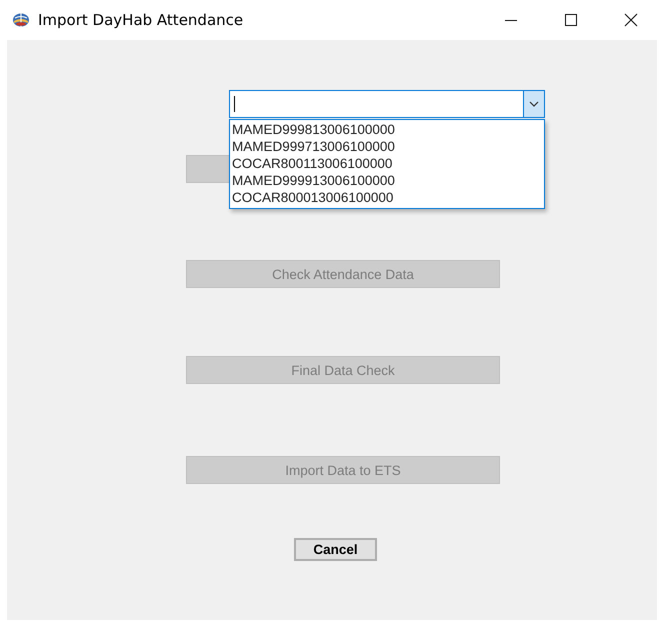 The height and width of the screenshot is (622, 664). I want to click on dropdown-option: MAMED999813006100000, so click(387, 129).